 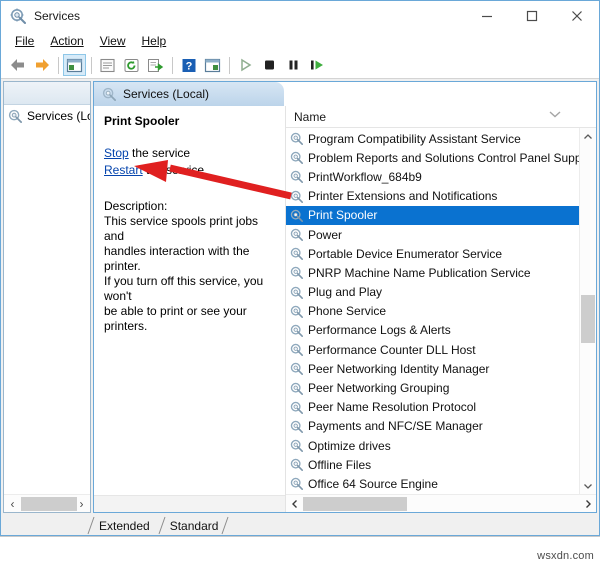 I want to click on service-row: Office 64 Source Engine, so click(x=432, y=483).